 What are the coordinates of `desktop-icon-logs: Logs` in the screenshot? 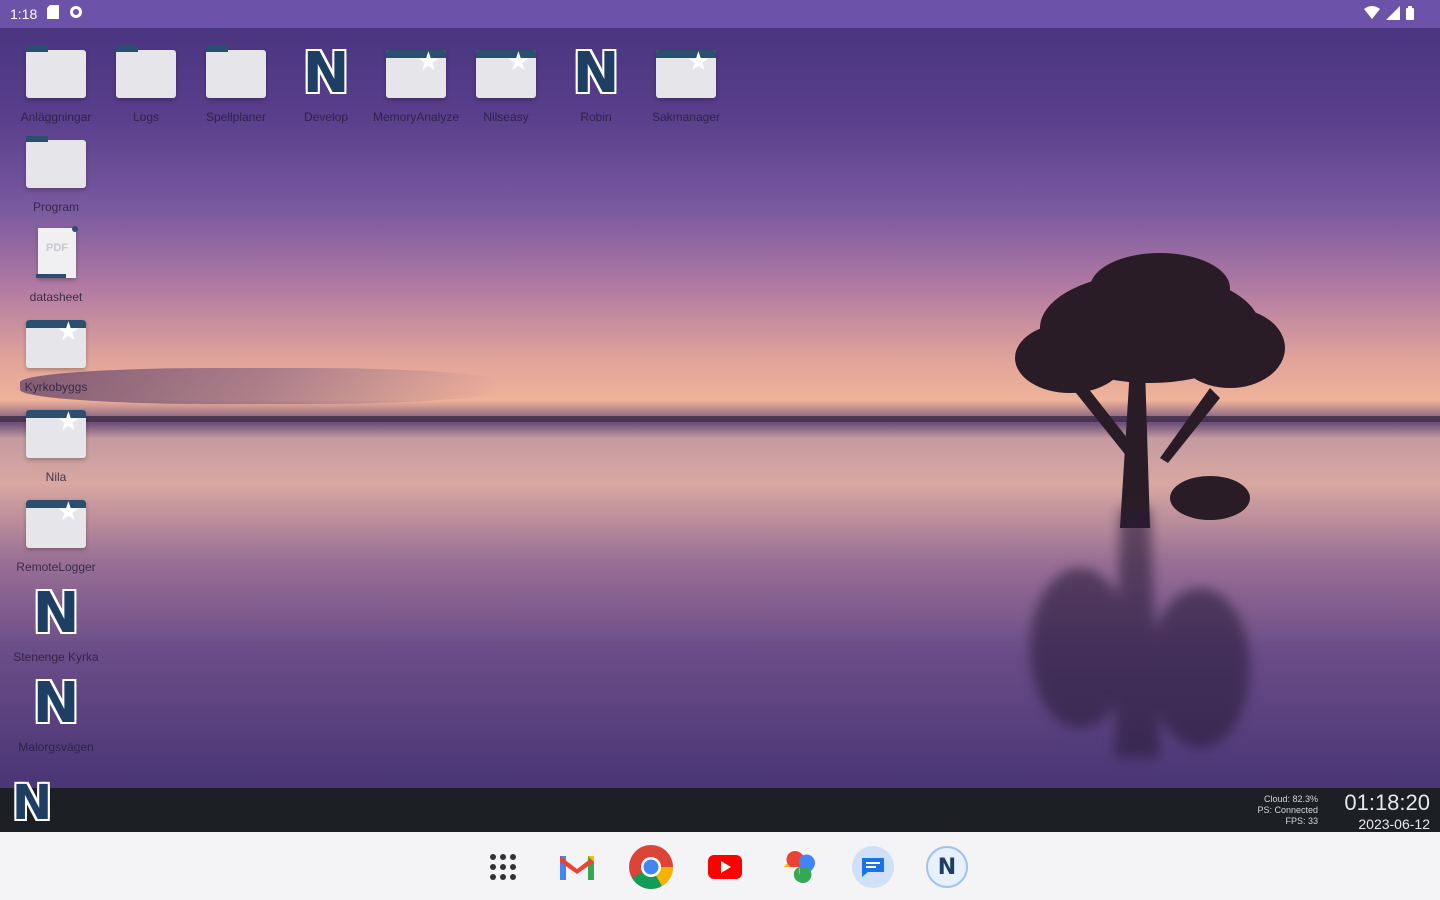 It's located at (146, 85).